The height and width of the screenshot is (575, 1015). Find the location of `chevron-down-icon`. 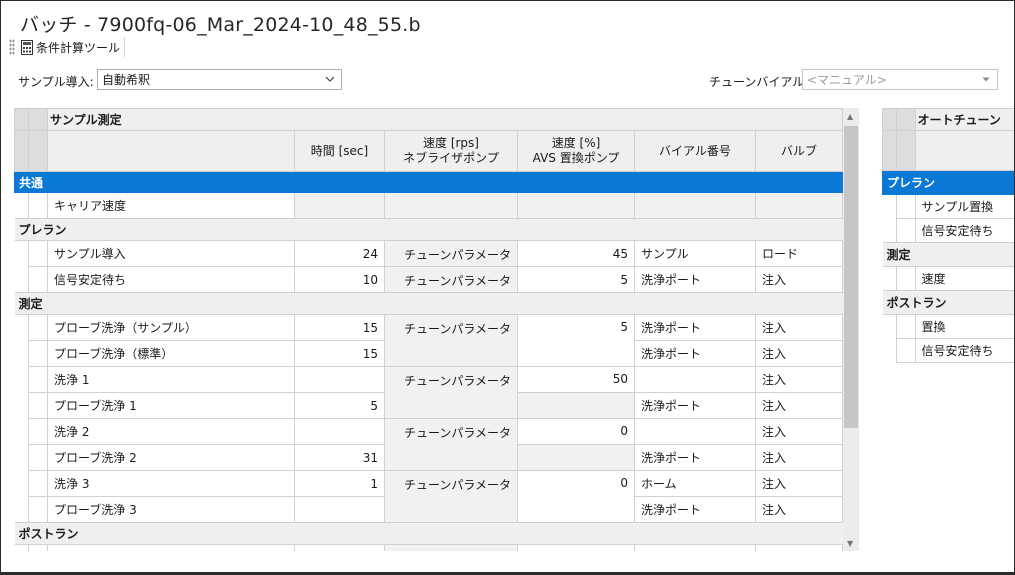

chevron-down-icon is located at coordinates (330, 79).